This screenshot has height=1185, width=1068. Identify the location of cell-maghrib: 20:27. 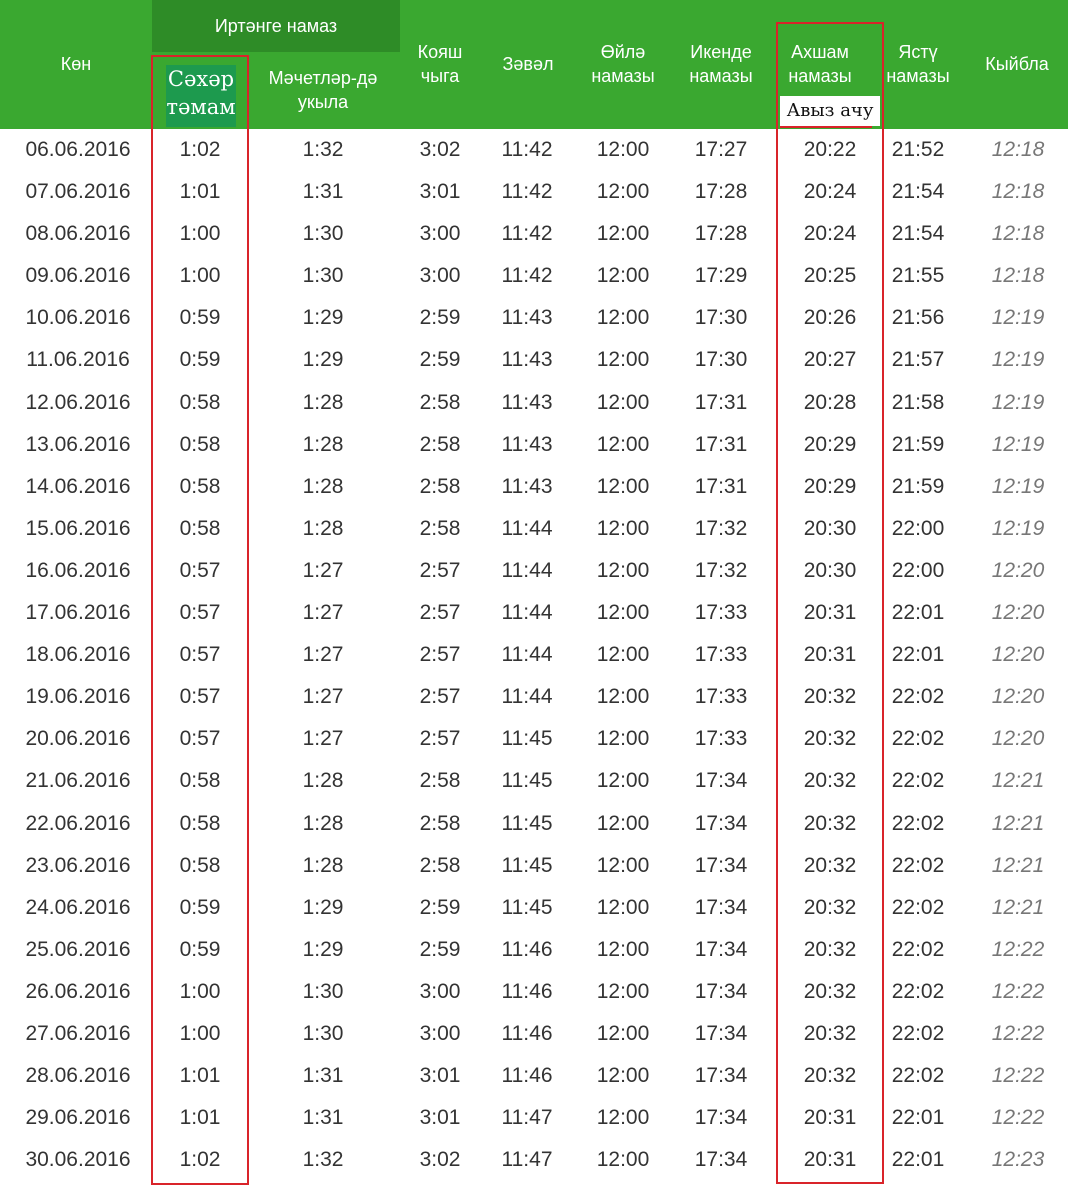
(830, 360).